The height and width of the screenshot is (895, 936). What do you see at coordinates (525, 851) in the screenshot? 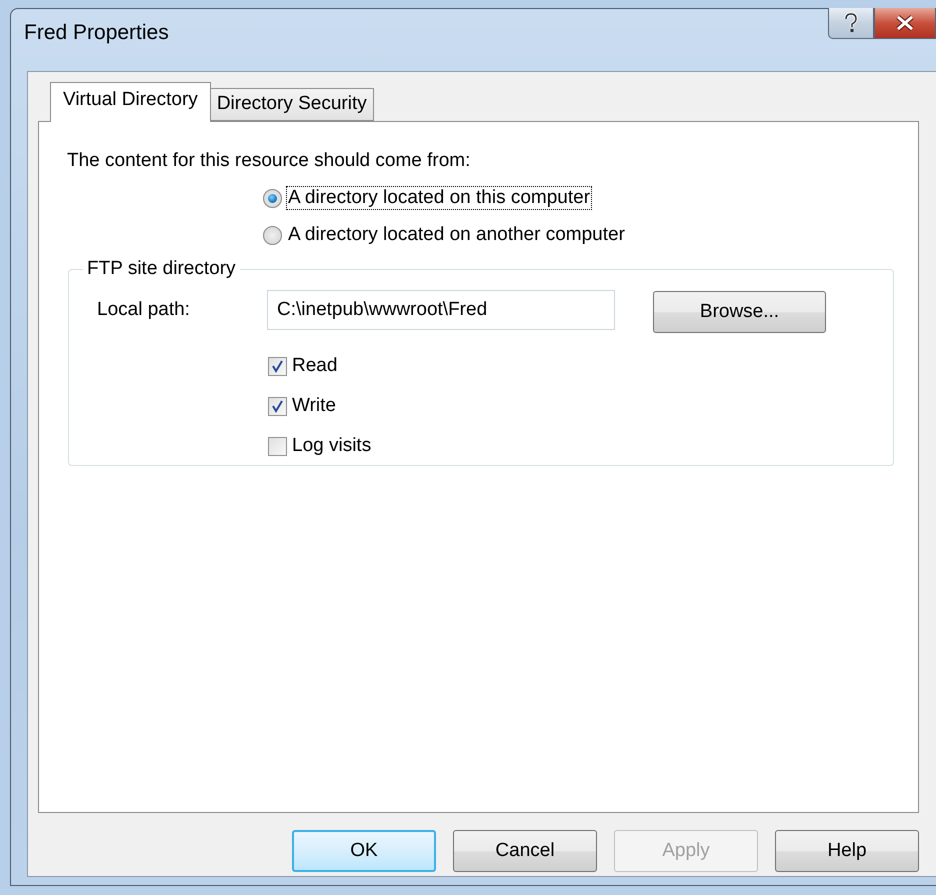
I see `dialog-button: Cancel` at bounding box center [525, 851].